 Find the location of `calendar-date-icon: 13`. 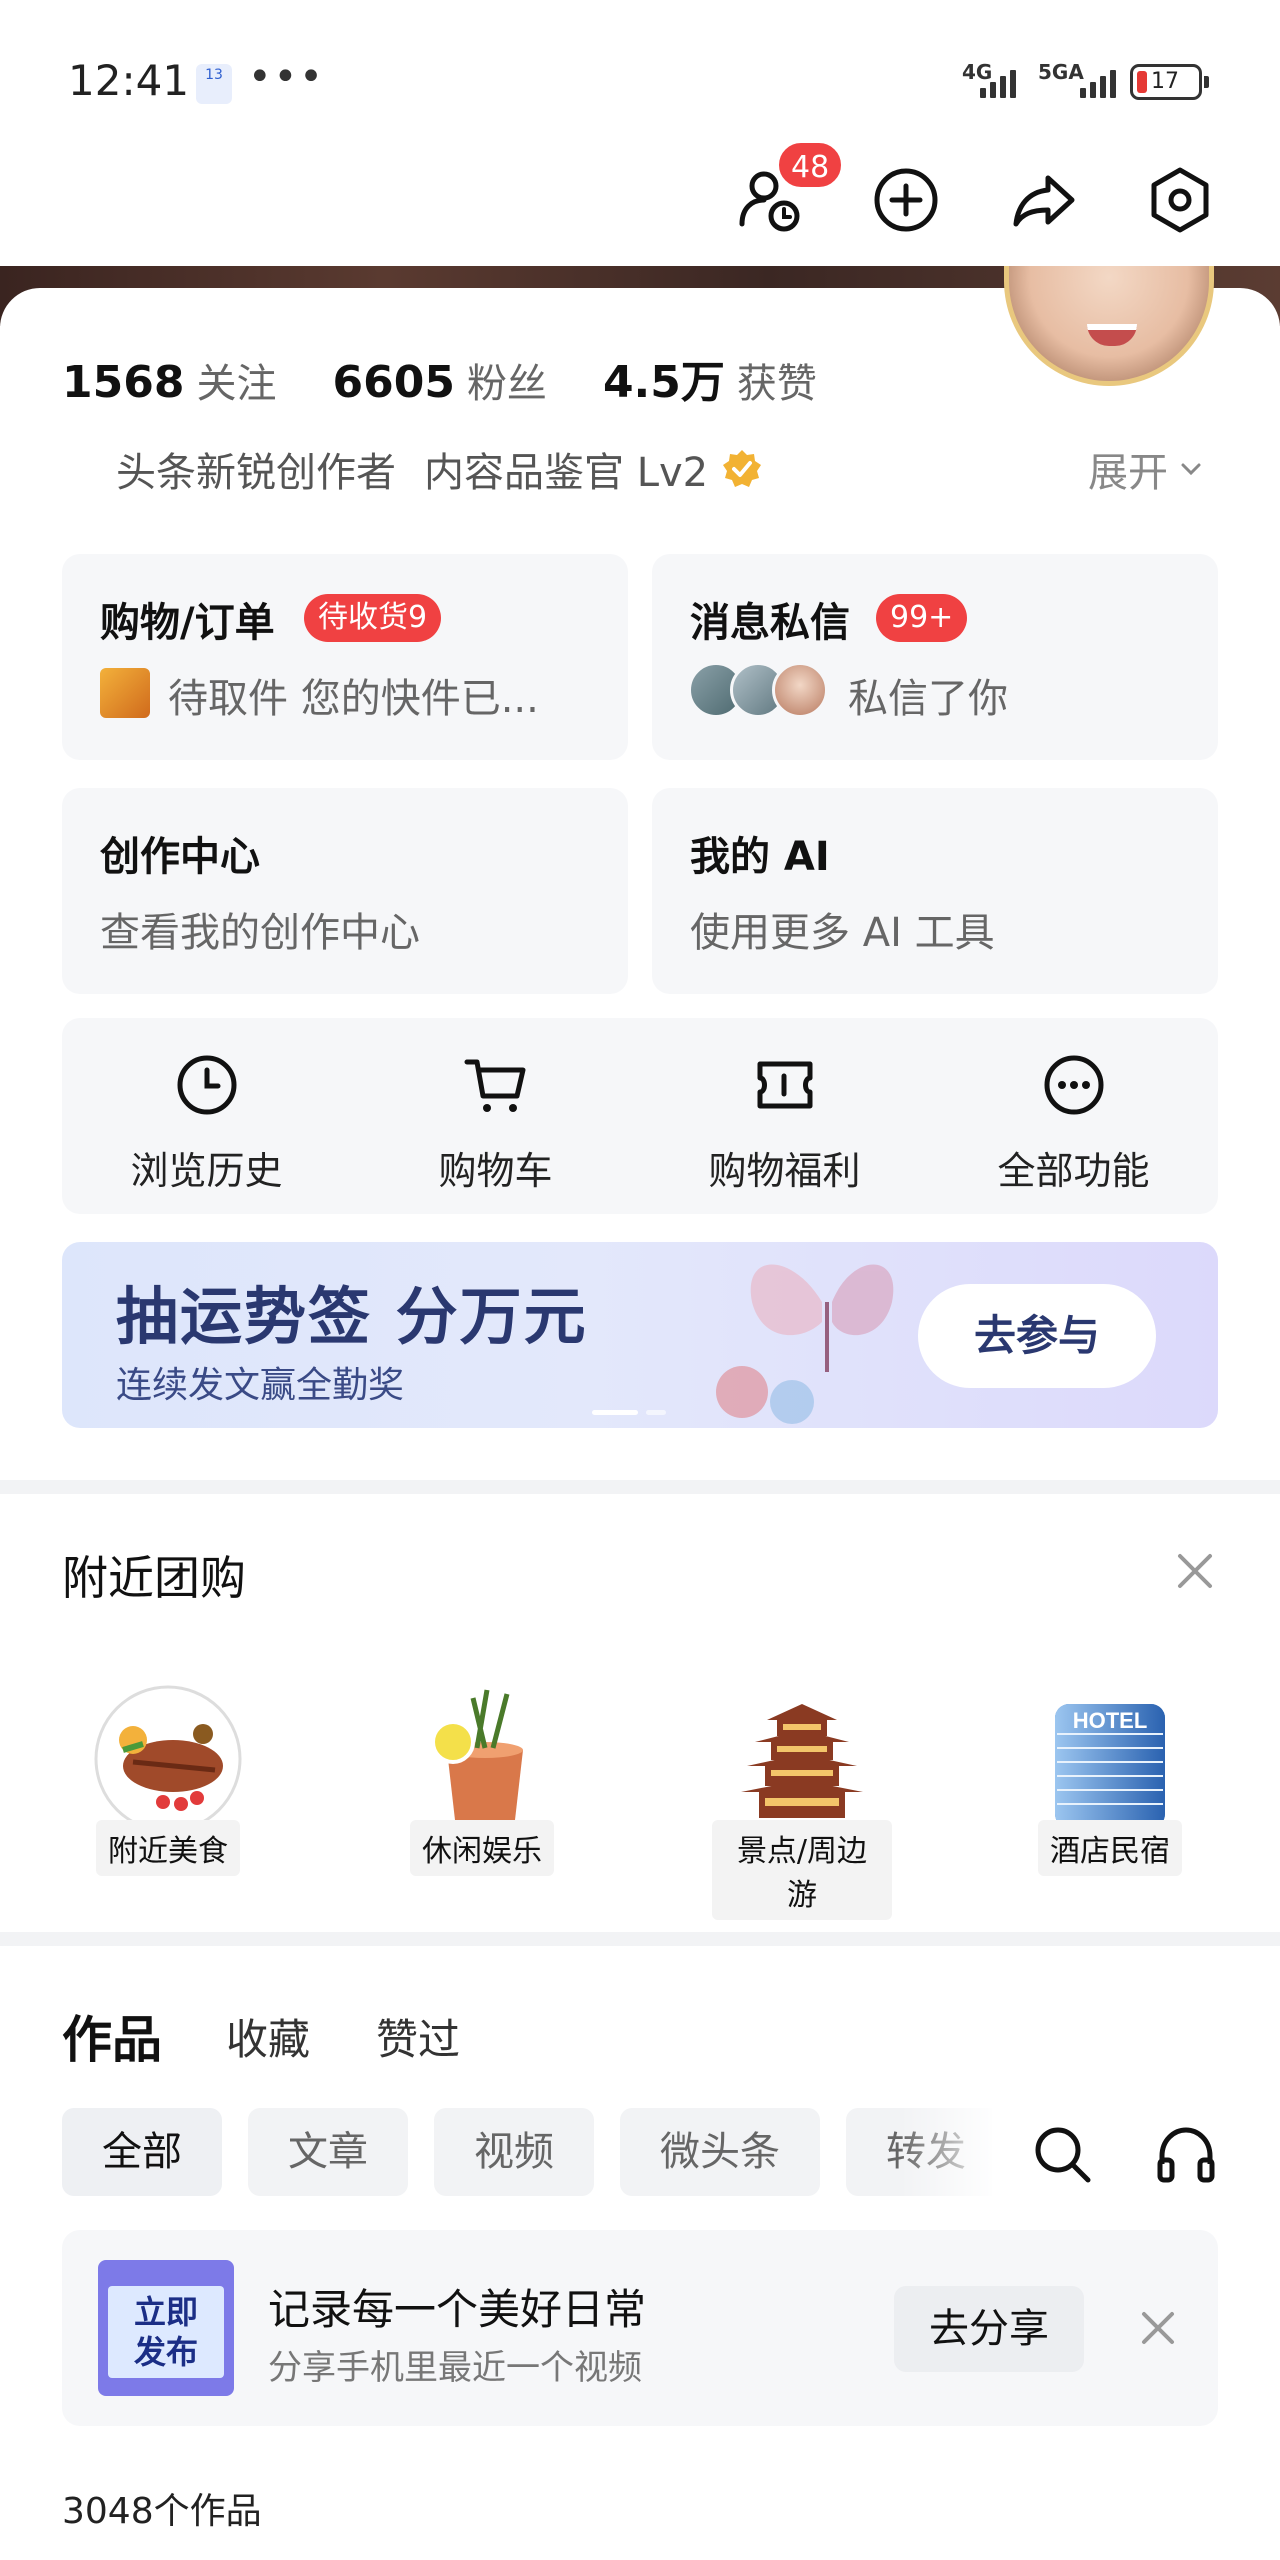

calendar-date-icon: 13 is located at coordinates (214, 84).